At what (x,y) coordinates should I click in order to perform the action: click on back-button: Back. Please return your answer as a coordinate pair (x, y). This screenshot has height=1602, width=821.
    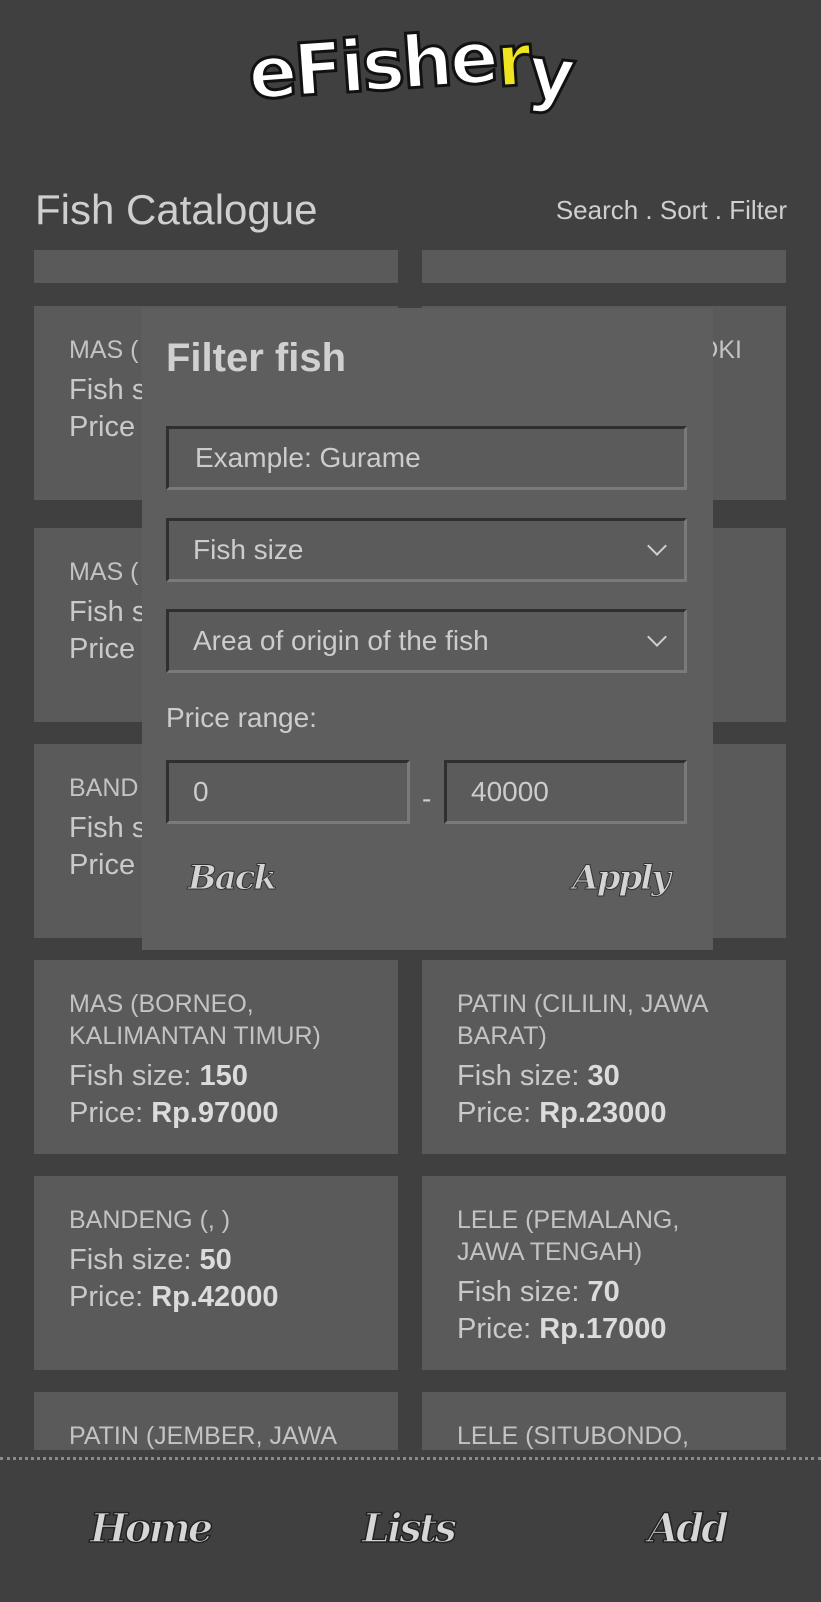
    Looking at the image, I should click on (232, 878).